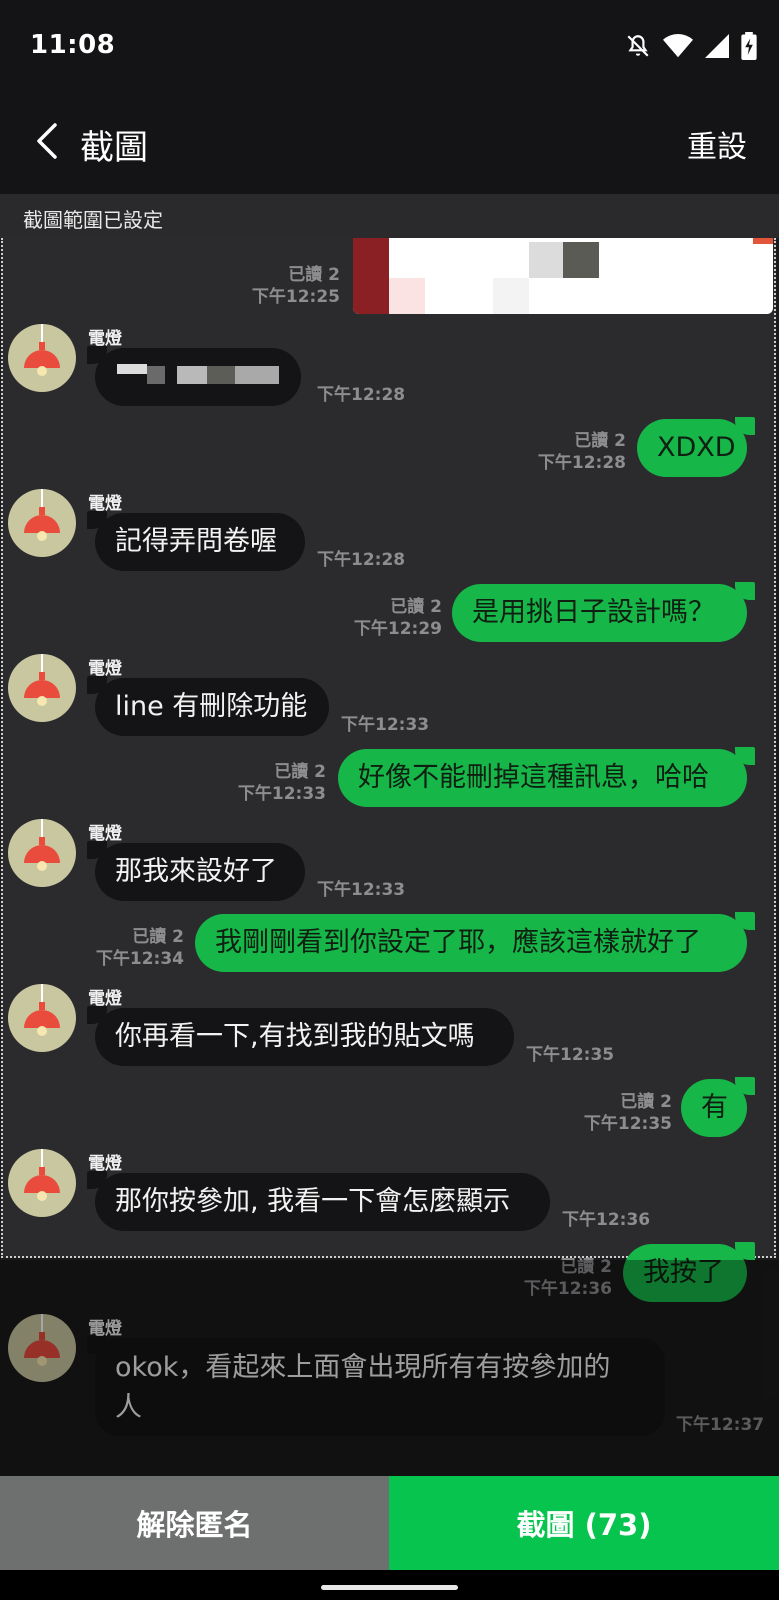 The height and width of the screenshot is (1600, 779). Describe the element at coordinates (389, 216) in the screenshot. I see `range-banner: 截圖範圍已設定` at that location.